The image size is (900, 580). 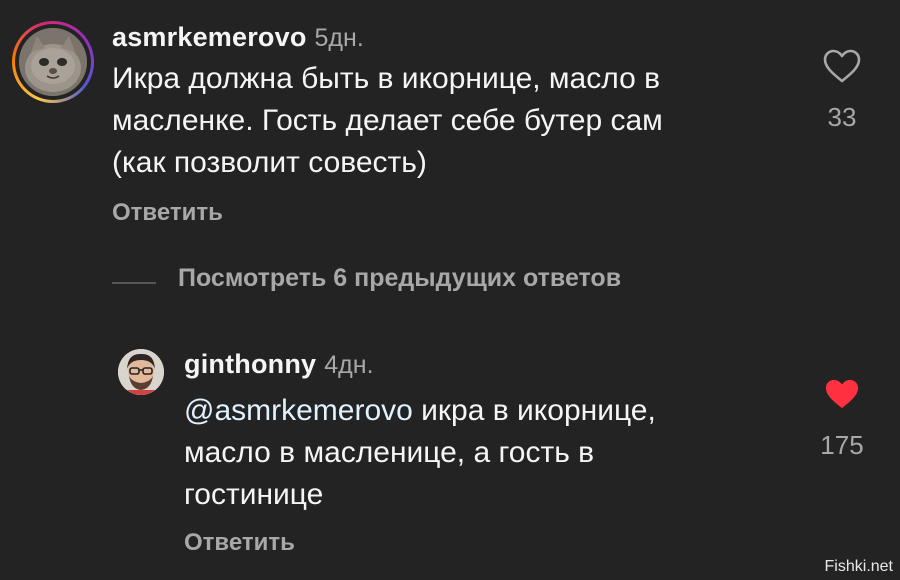 I want to click on view-previous-replies-button: Посмотреть 6 предыдущих ответов, so click(x=399, y=278).